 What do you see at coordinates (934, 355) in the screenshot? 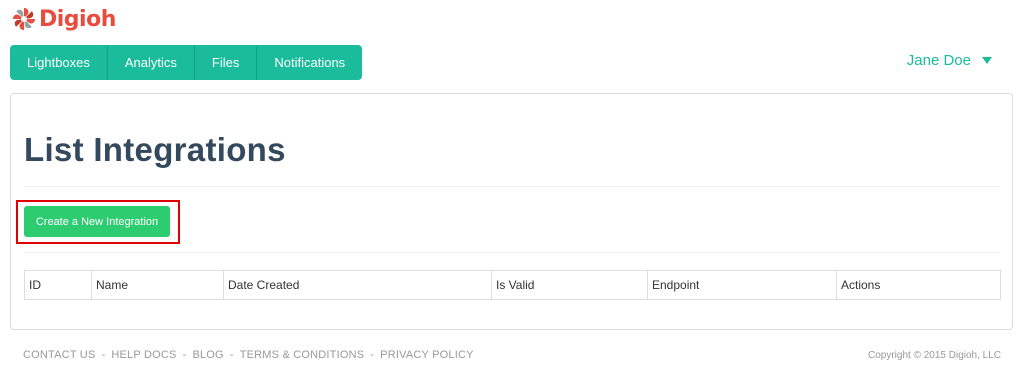
I see `copyright-text: Copyright © 2015 Digioh, LLC` at bounding box center [934, 355].